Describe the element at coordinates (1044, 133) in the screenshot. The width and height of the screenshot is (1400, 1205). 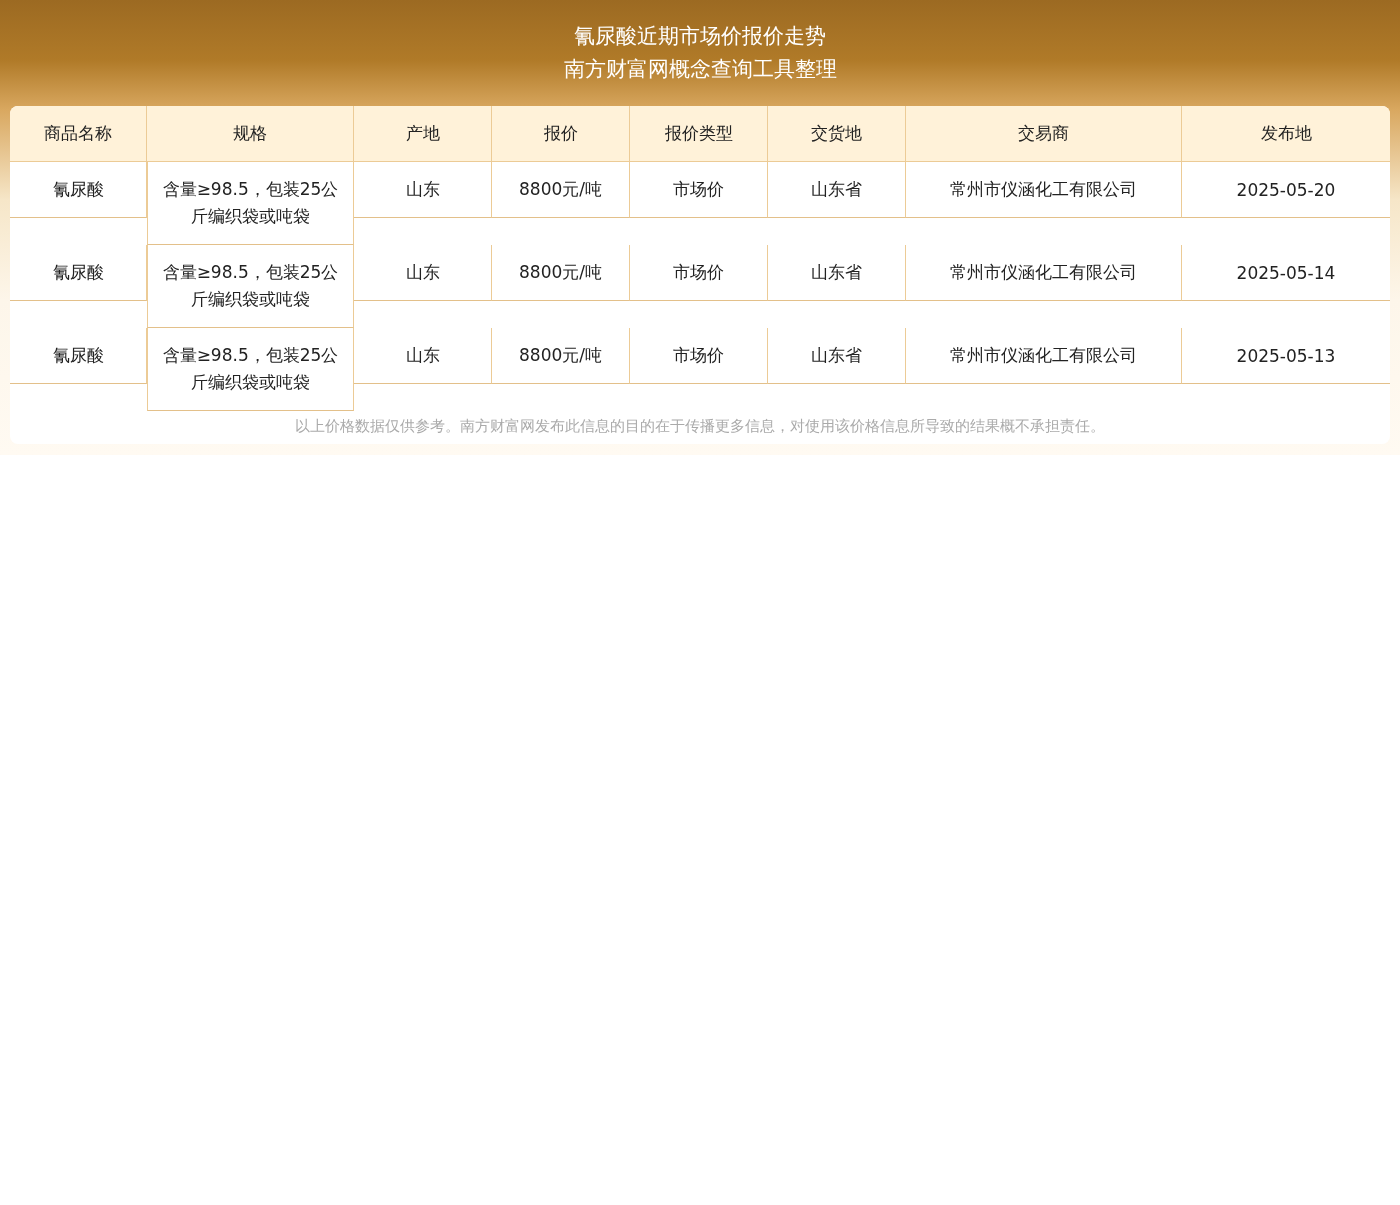
I see `column-header: 交易商` at that location.